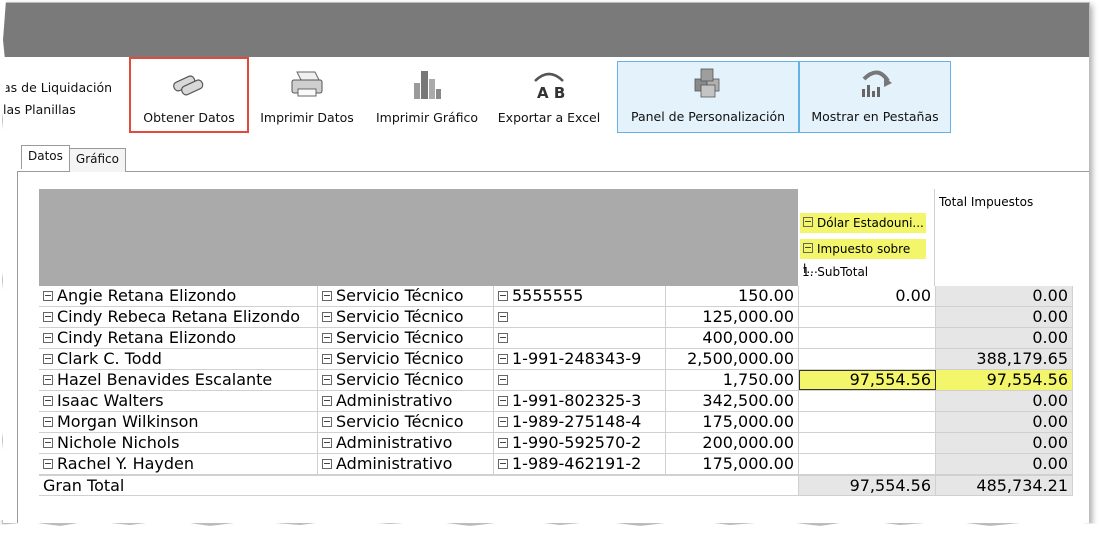 The image size is (1102, 548). Describe the element at coordinates (546, 30) in the screenshot. I see `title-bar` at that location.